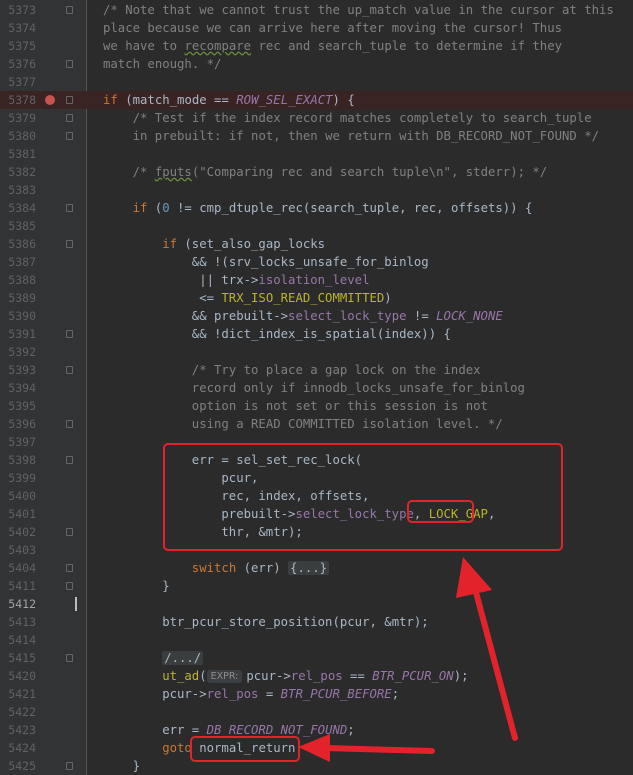 This screenshot has height=775, width=633. What do you see at coordinates (487, 649) in the screenshot?
I see `arrow-up-icon` at bounding box center [487, 649].